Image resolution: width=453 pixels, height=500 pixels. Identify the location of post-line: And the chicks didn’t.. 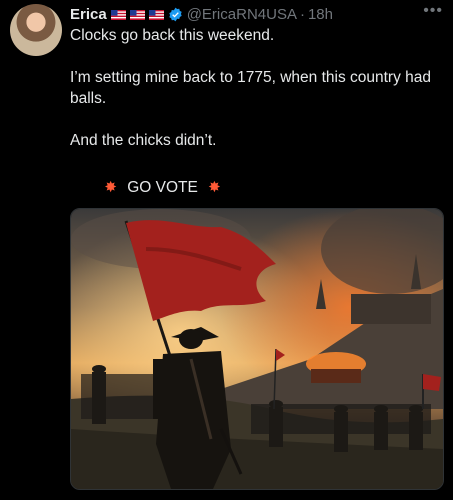
(143, 140).